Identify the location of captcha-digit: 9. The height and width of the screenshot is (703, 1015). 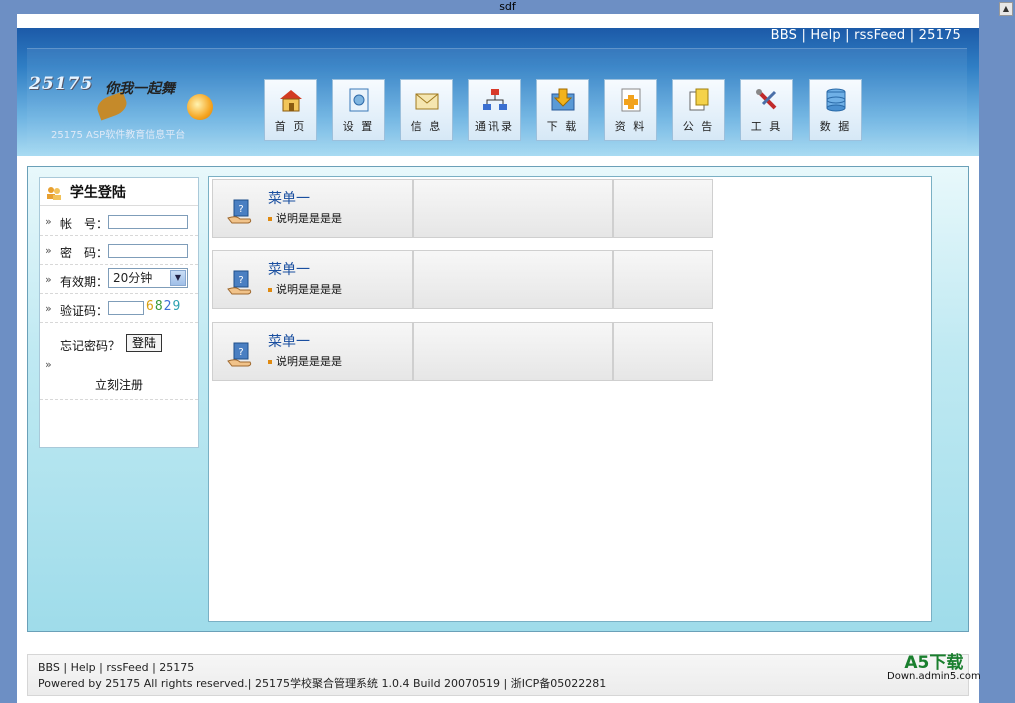
(177, 306).